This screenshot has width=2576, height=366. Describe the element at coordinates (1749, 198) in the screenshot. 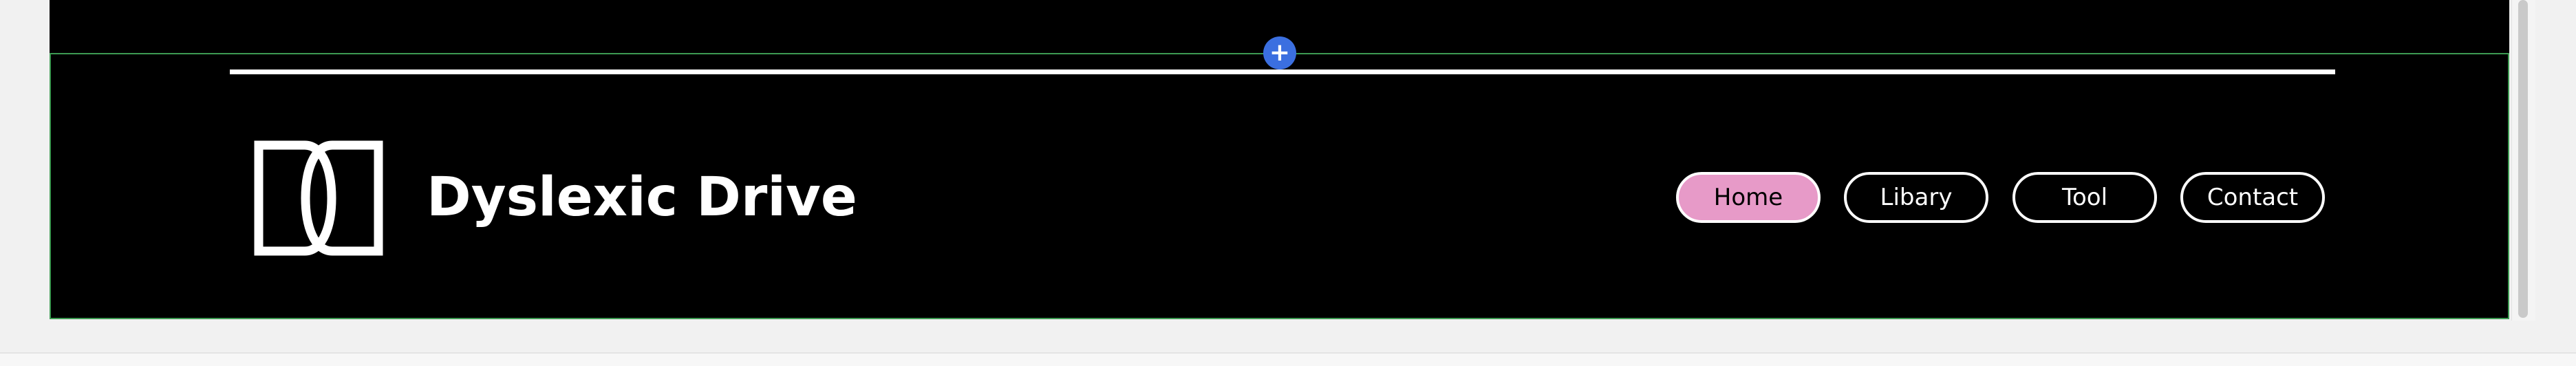

I see `nav-home-button: Home` at that location.